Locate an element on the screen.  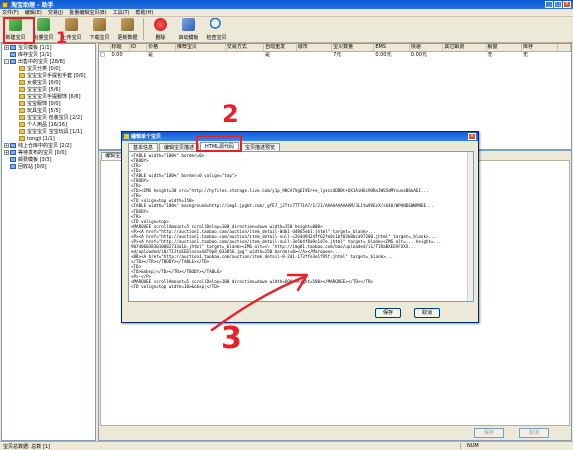
tree-item: 宝宝宝贝 宝宝玩具 [1/1] is located at coordinates (48, 131).